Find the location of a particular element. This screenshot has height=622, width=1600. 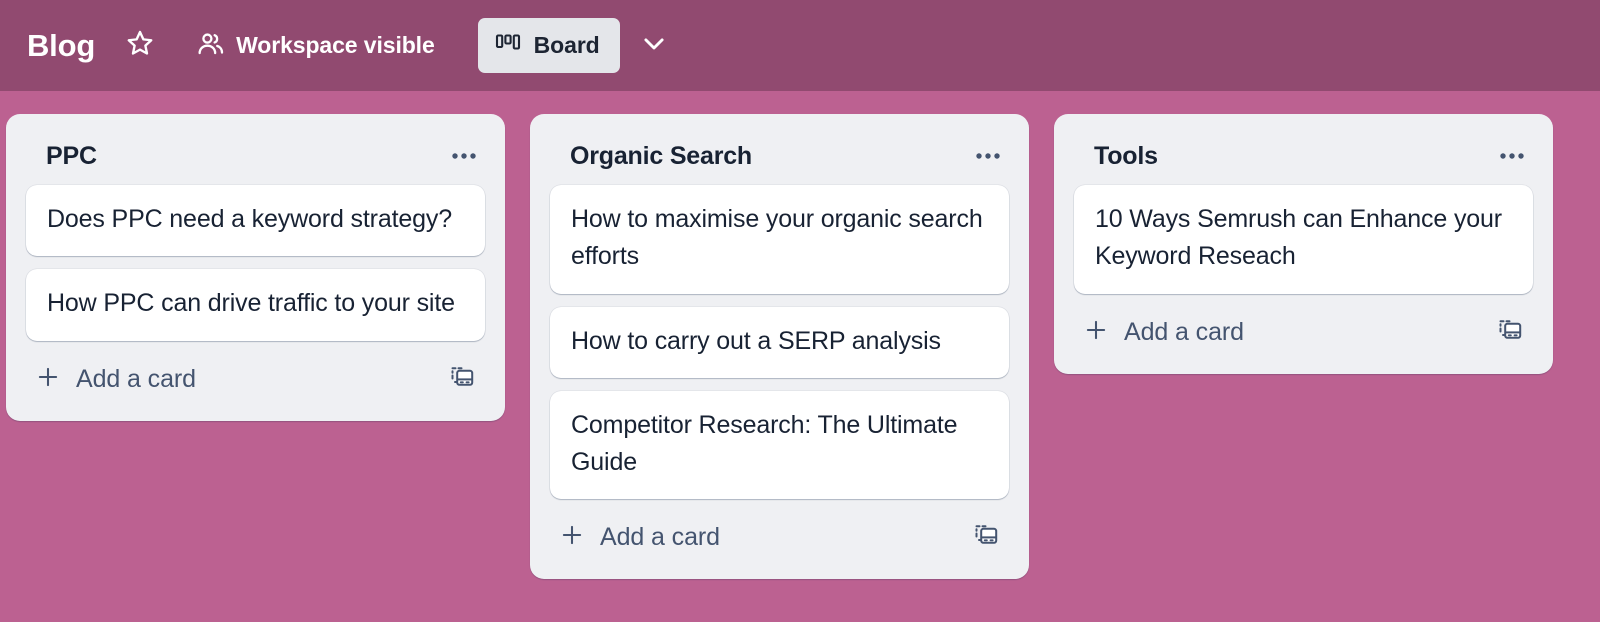

card-title: How PPC can drive traffic to your site is located at coordinates (251, 303).